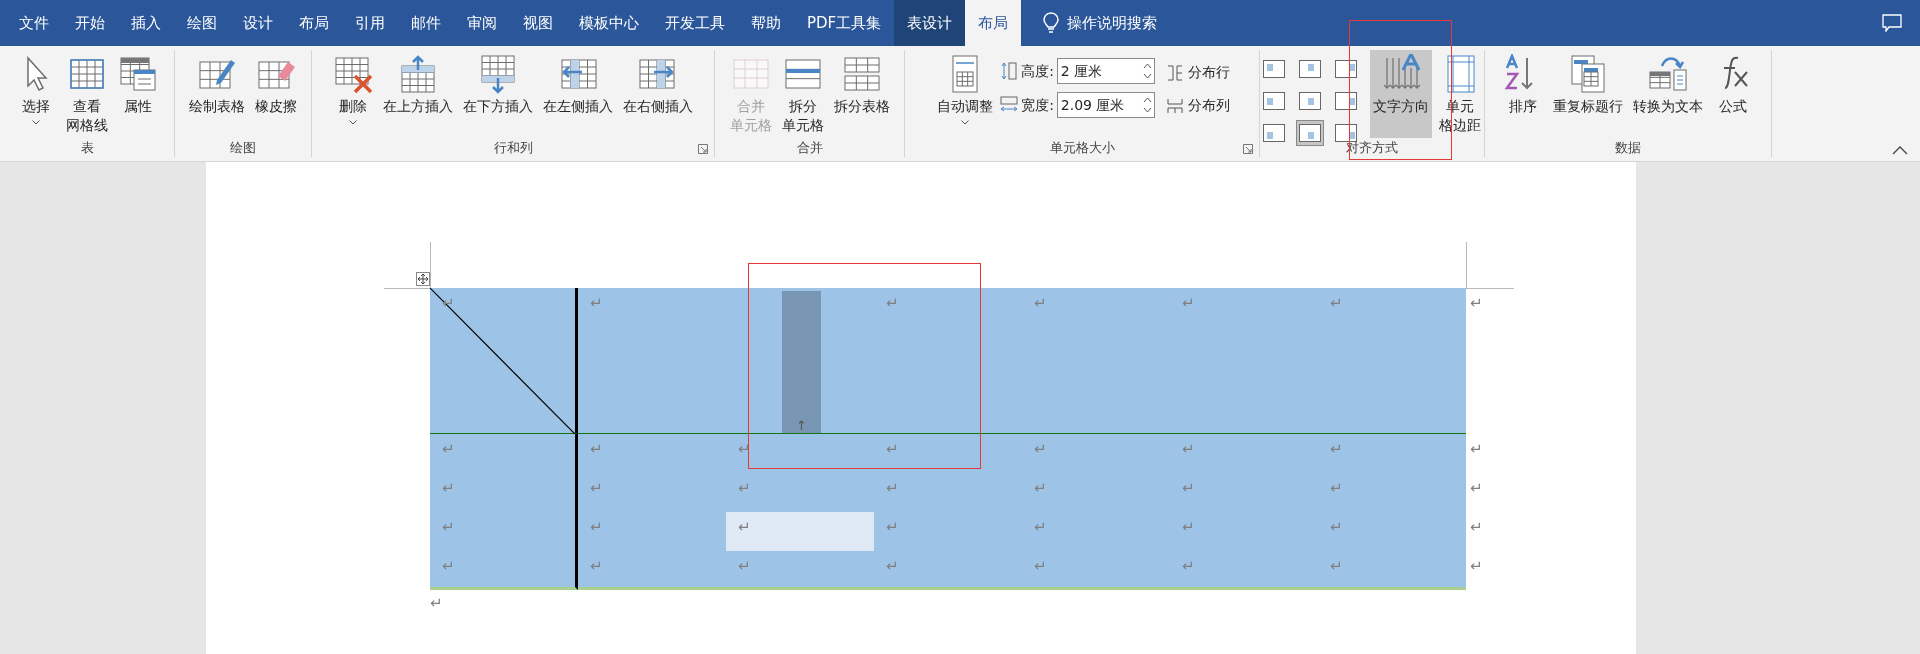 The width and height of the screenshot is (1920, 654). Describe the element at coordinates (1198, 105) in the screenshot. I see `distribute-button: 分布列` at that location.